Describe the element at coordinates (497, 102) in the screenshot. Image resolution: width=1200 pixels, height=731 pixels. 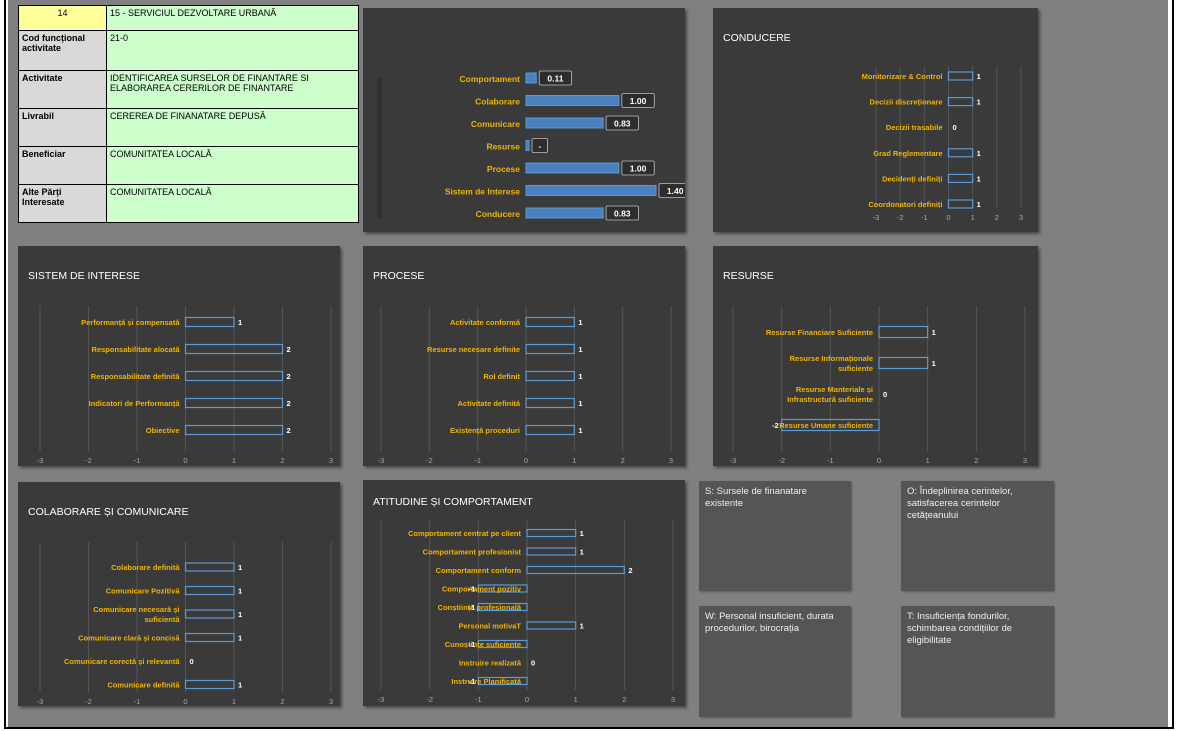
I see `summary-category-label: Colaborare` at that location.